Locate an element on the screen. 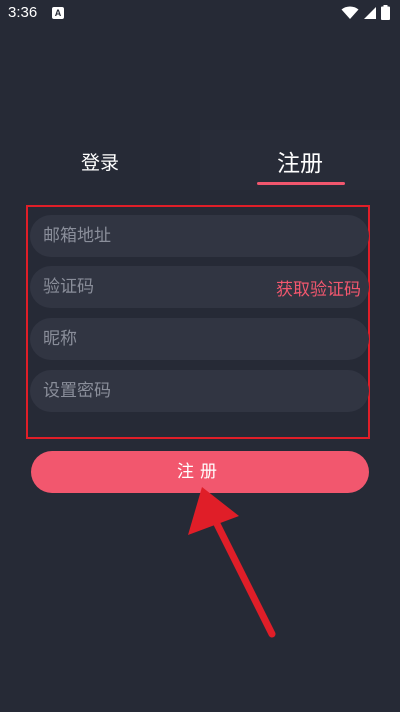 Image resolution: width=400 pixels, height=712 pixels. auth-tabs: 登录 注册 is located at coordinates (200, 160).